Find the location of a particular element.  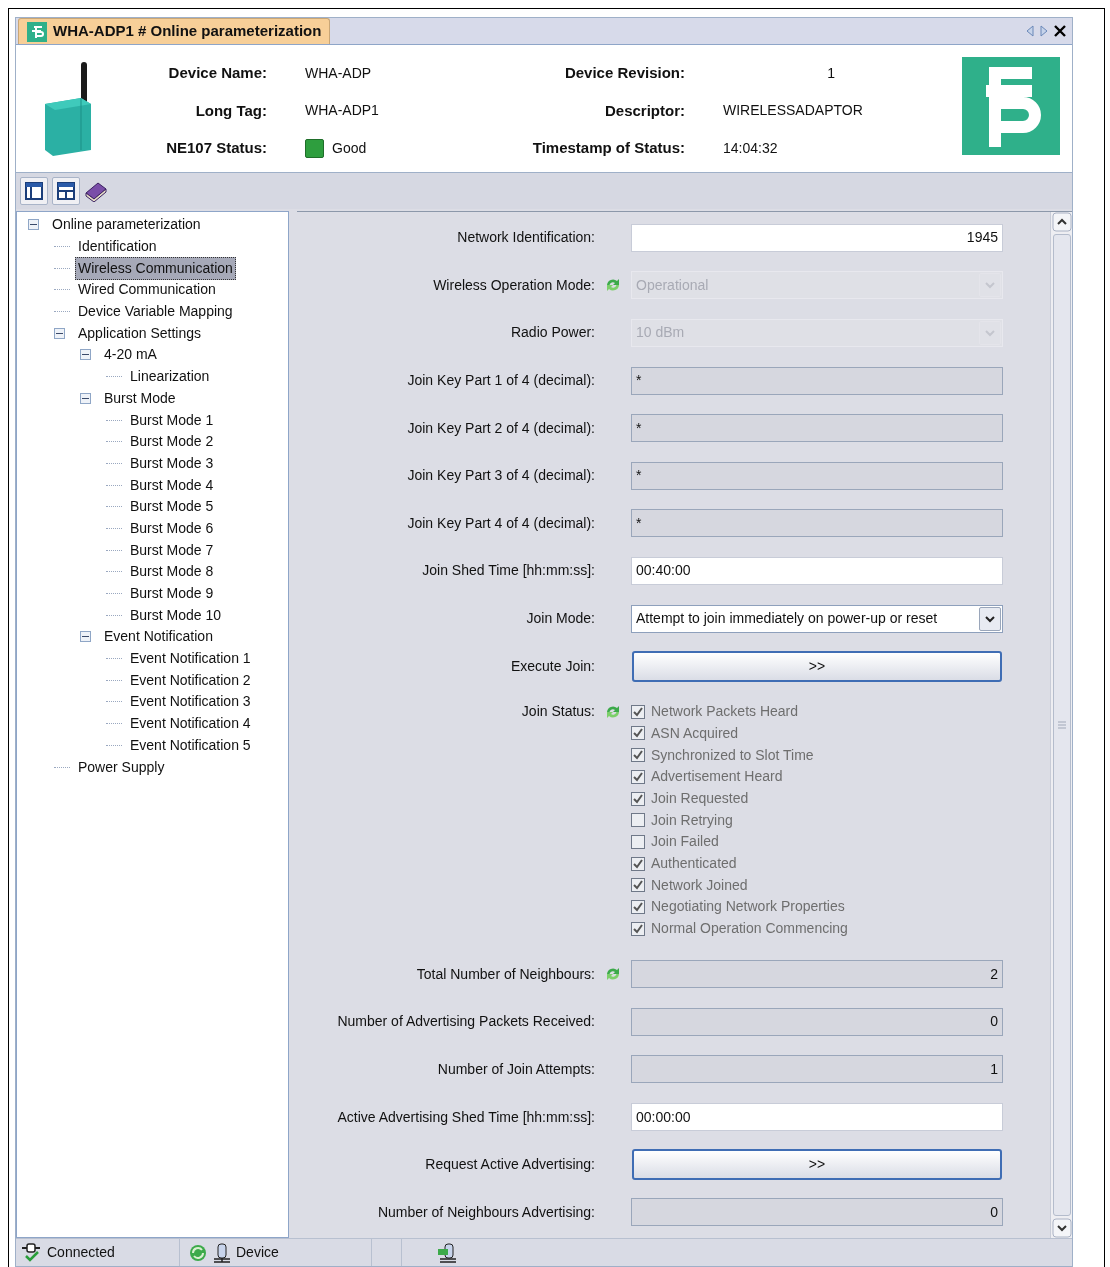

field-value: 1 is located at coordinates (831, 73).